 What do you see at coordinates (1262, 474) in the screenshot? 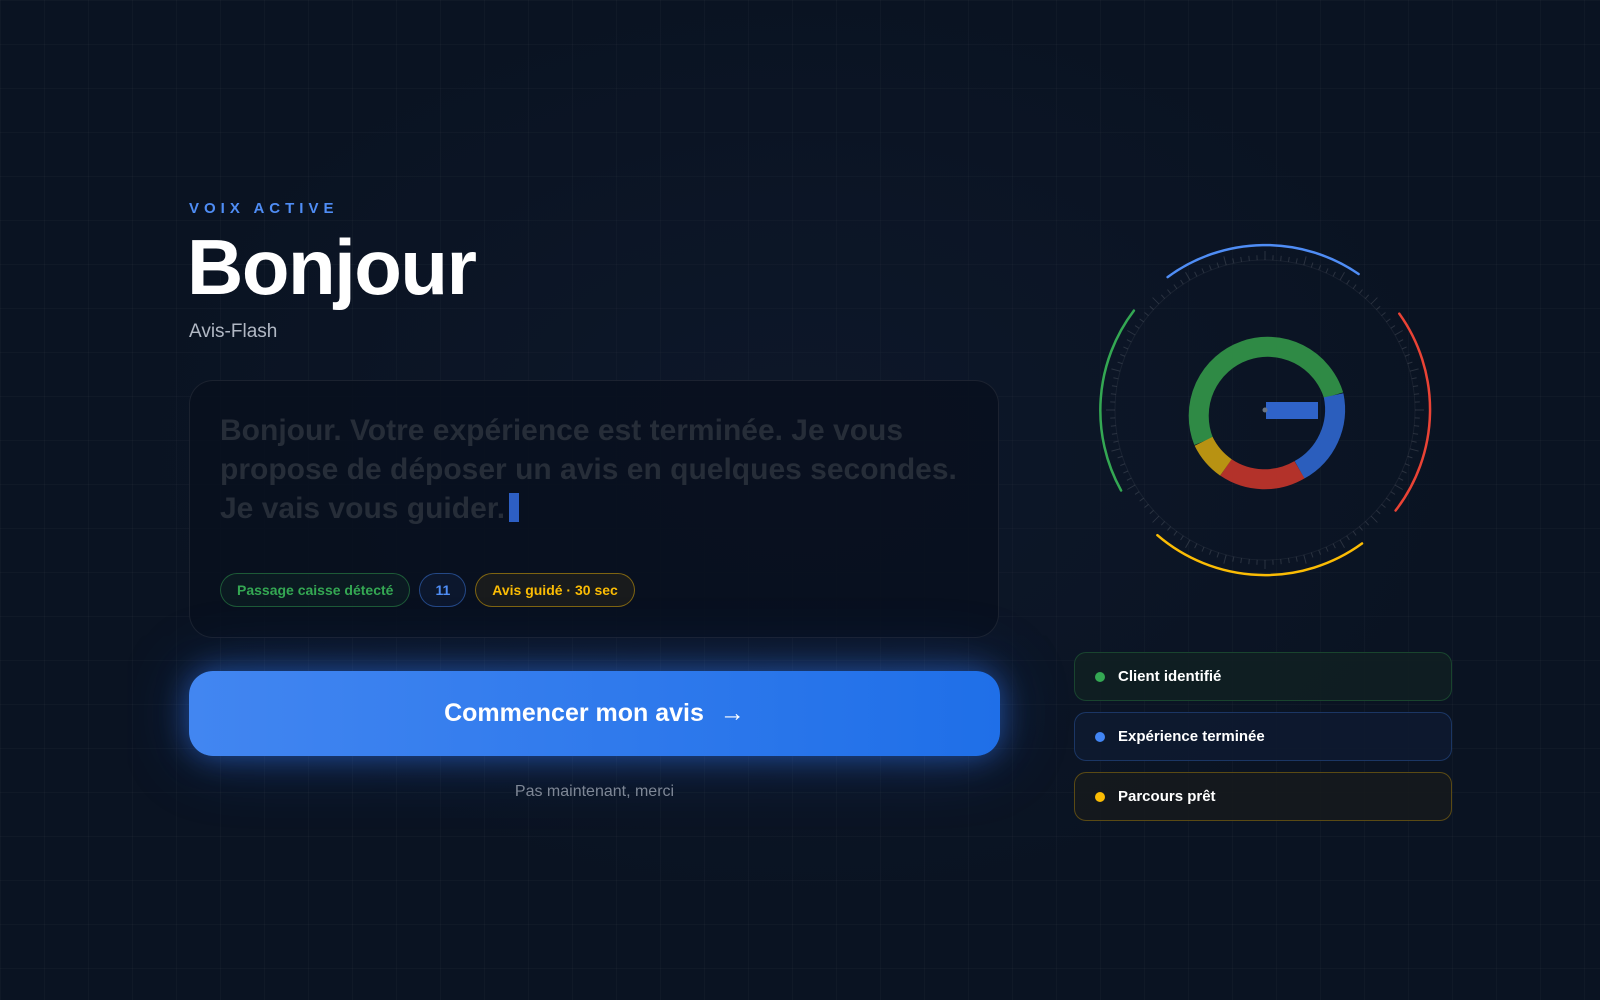
I see `ring-segment-red` at bounding box center [1262, 474].